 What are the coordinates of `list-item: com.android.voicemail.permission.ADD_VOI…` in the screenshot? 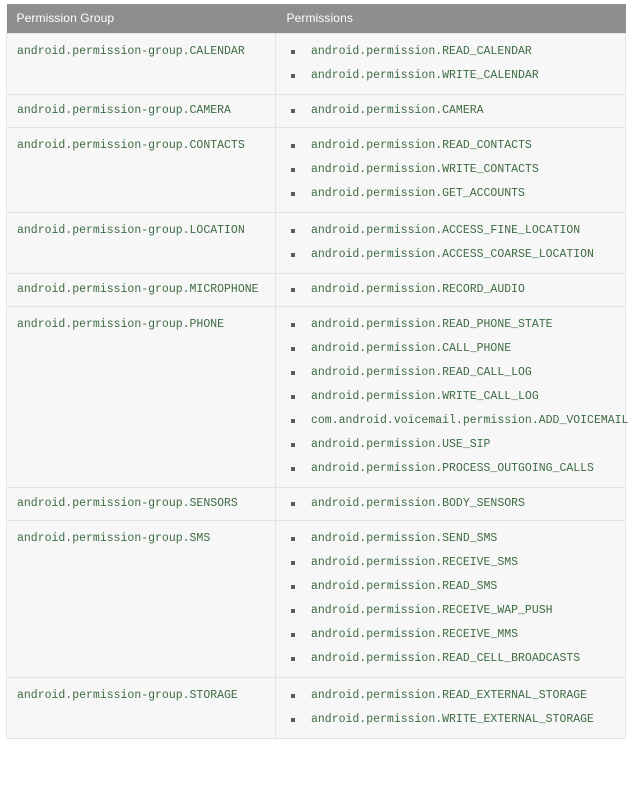 It's located at (452, 421).